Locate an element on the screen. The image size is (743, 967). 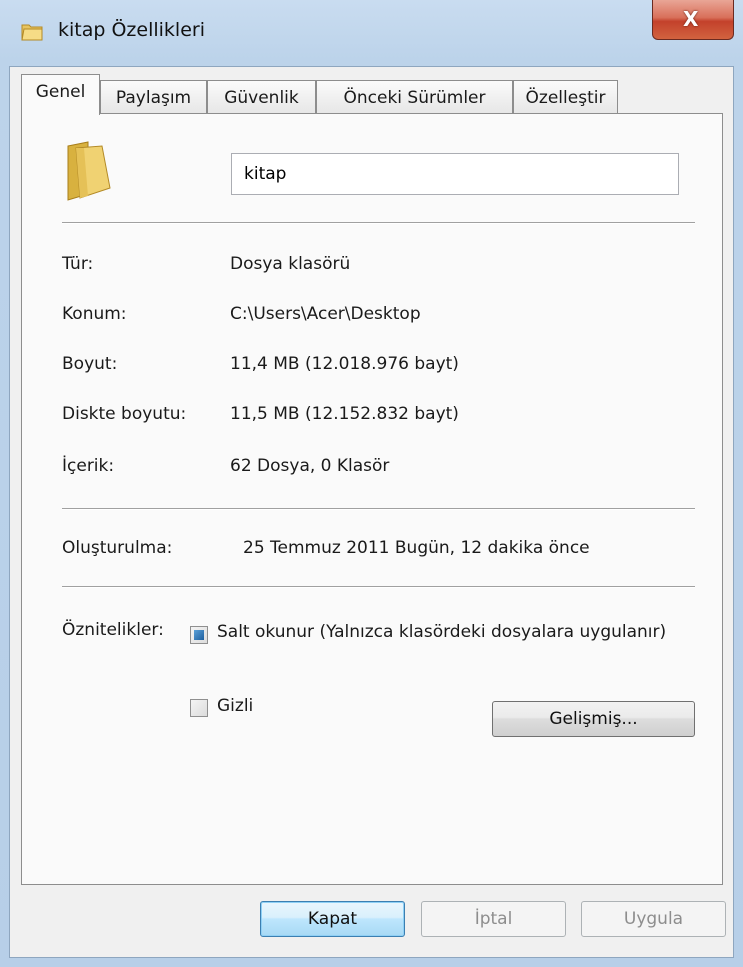
close-dialog-button: Kapat is located at coordinates (332, 919).